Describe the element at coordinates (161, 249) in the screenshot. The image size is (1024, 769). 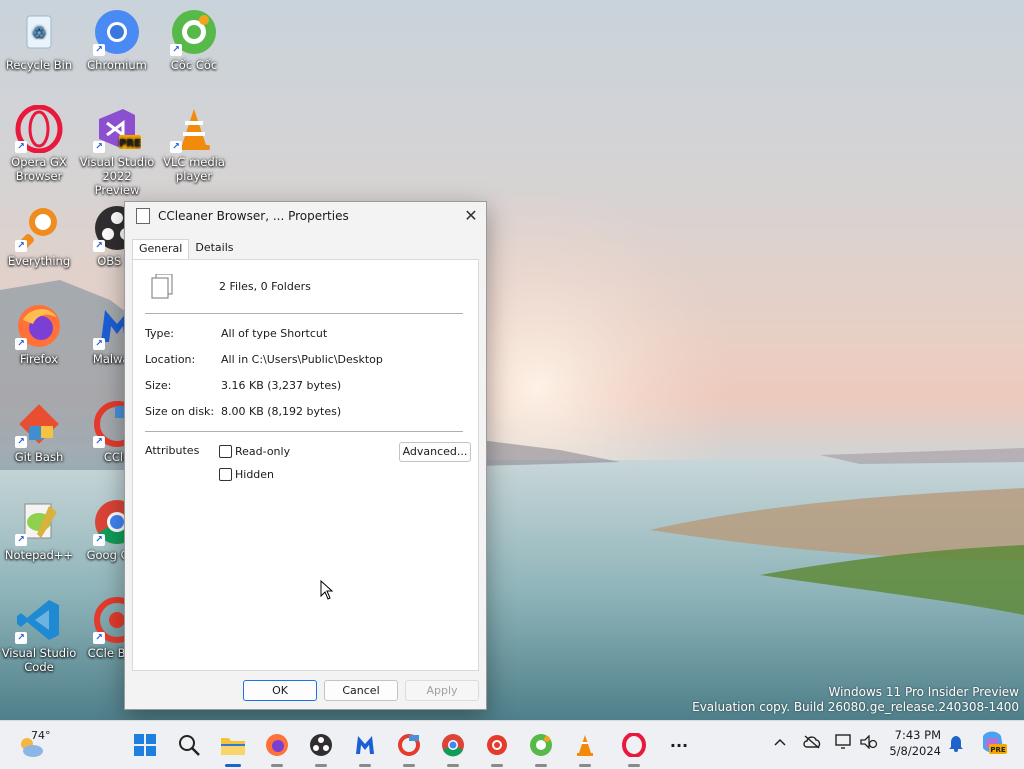
I see `tab-general: General` at that location.